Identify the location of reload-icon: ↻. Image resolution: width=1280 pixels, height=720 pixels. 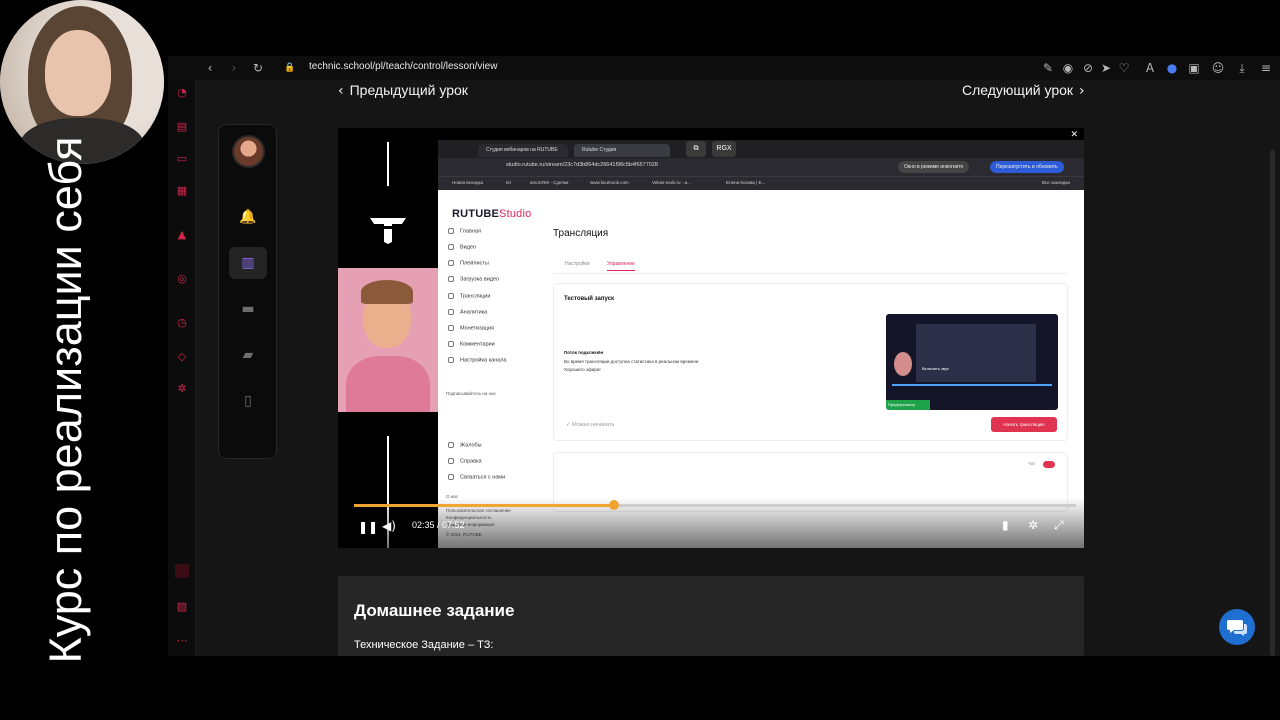
(258, 68).